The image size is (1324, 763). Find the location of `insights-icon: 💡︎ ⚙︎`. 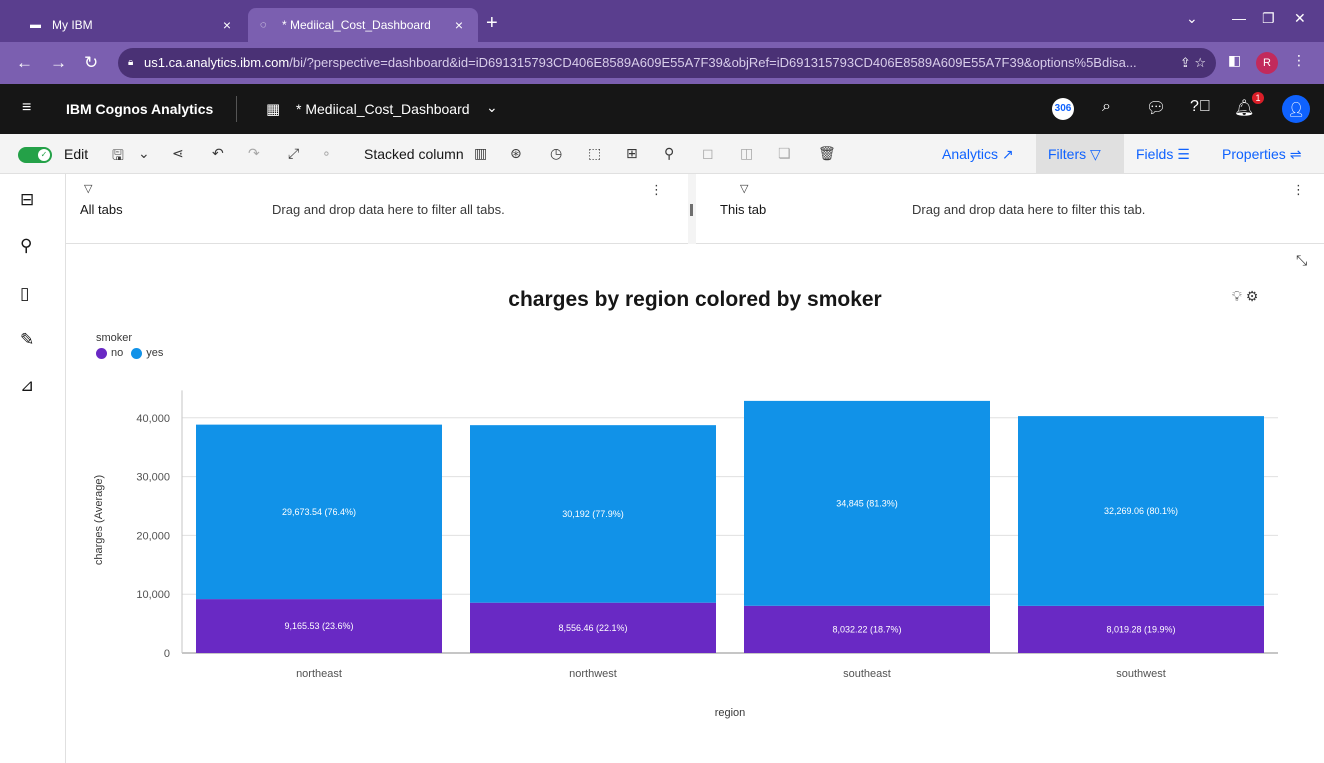

insights-icon: 💡︎ ⚙︎ is located at coordinates (1245, 296).